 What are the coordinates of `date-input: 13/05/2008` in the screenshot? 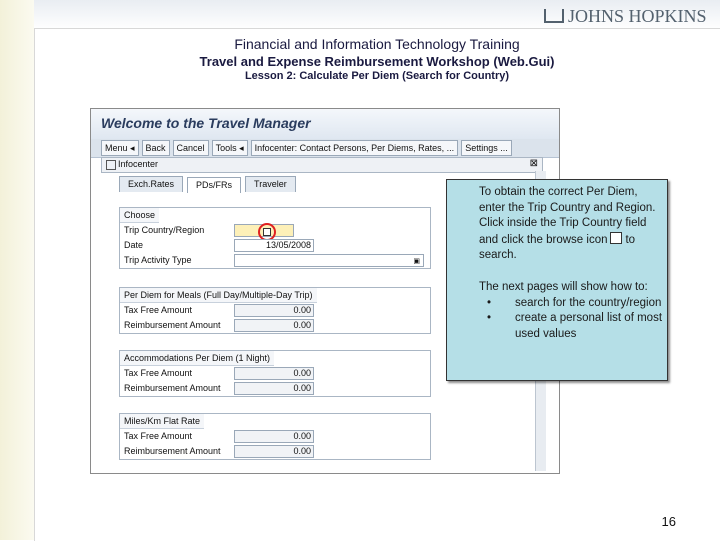 It's located at (274, 245).